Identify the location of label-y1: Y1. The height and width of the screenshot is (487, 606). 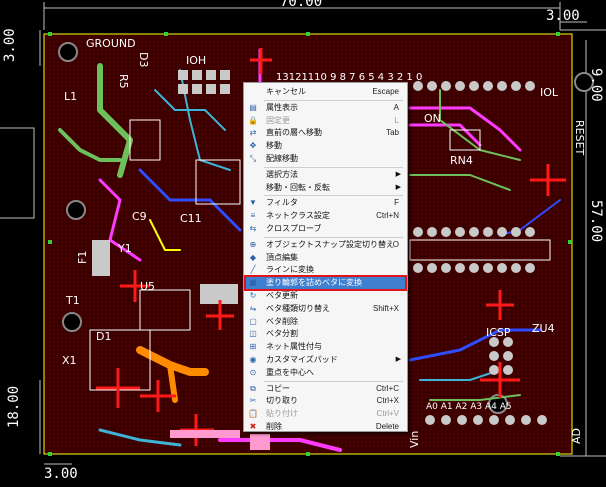
(125, 248).